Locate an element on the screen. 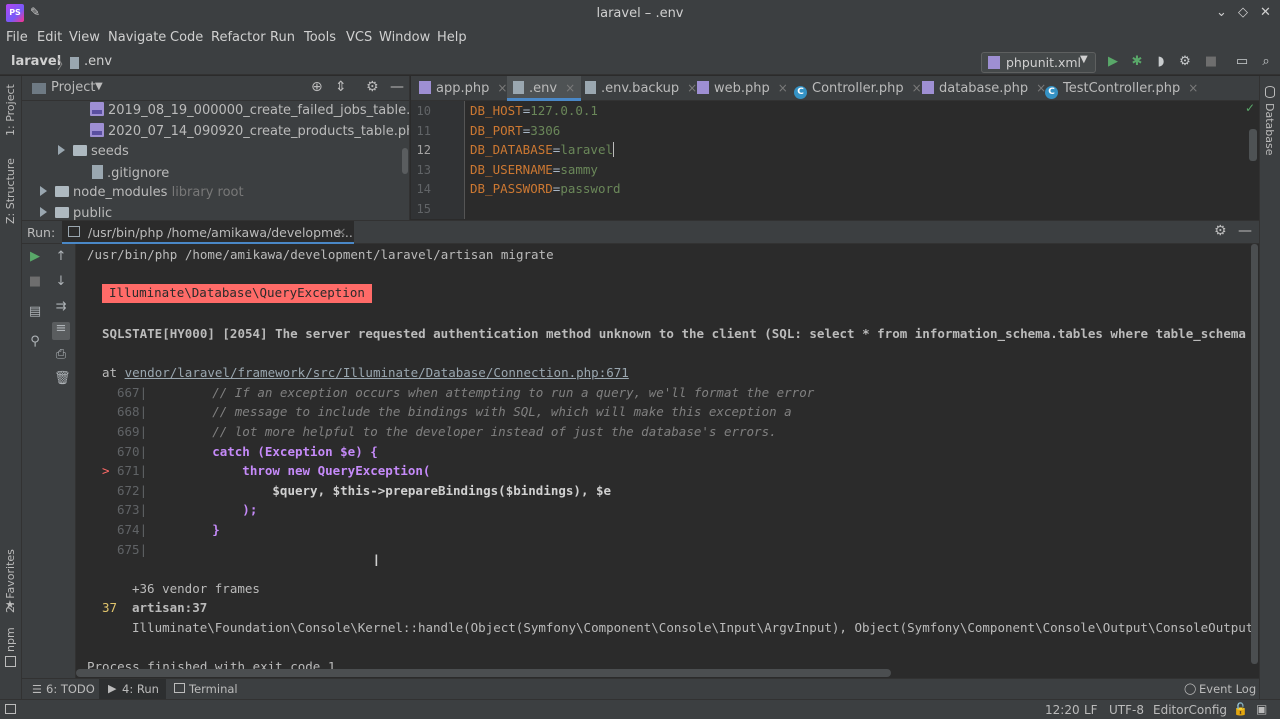  tab-controller-php: C Controller.php × is located at coordinates (858, 88).